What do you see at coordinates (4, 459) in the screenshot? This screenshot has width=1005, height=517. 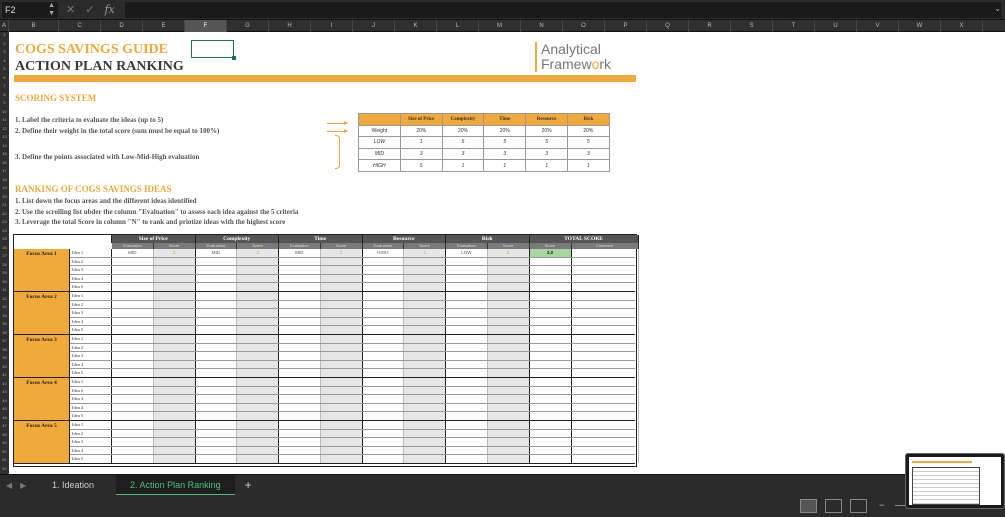 I see `row-header: 51` at bounding box center [4, 459].